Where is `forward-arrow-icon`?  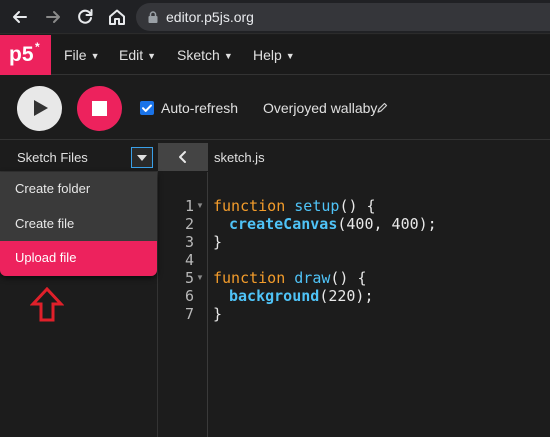
forward-arrow-icon is located at coordinates (53, 17).